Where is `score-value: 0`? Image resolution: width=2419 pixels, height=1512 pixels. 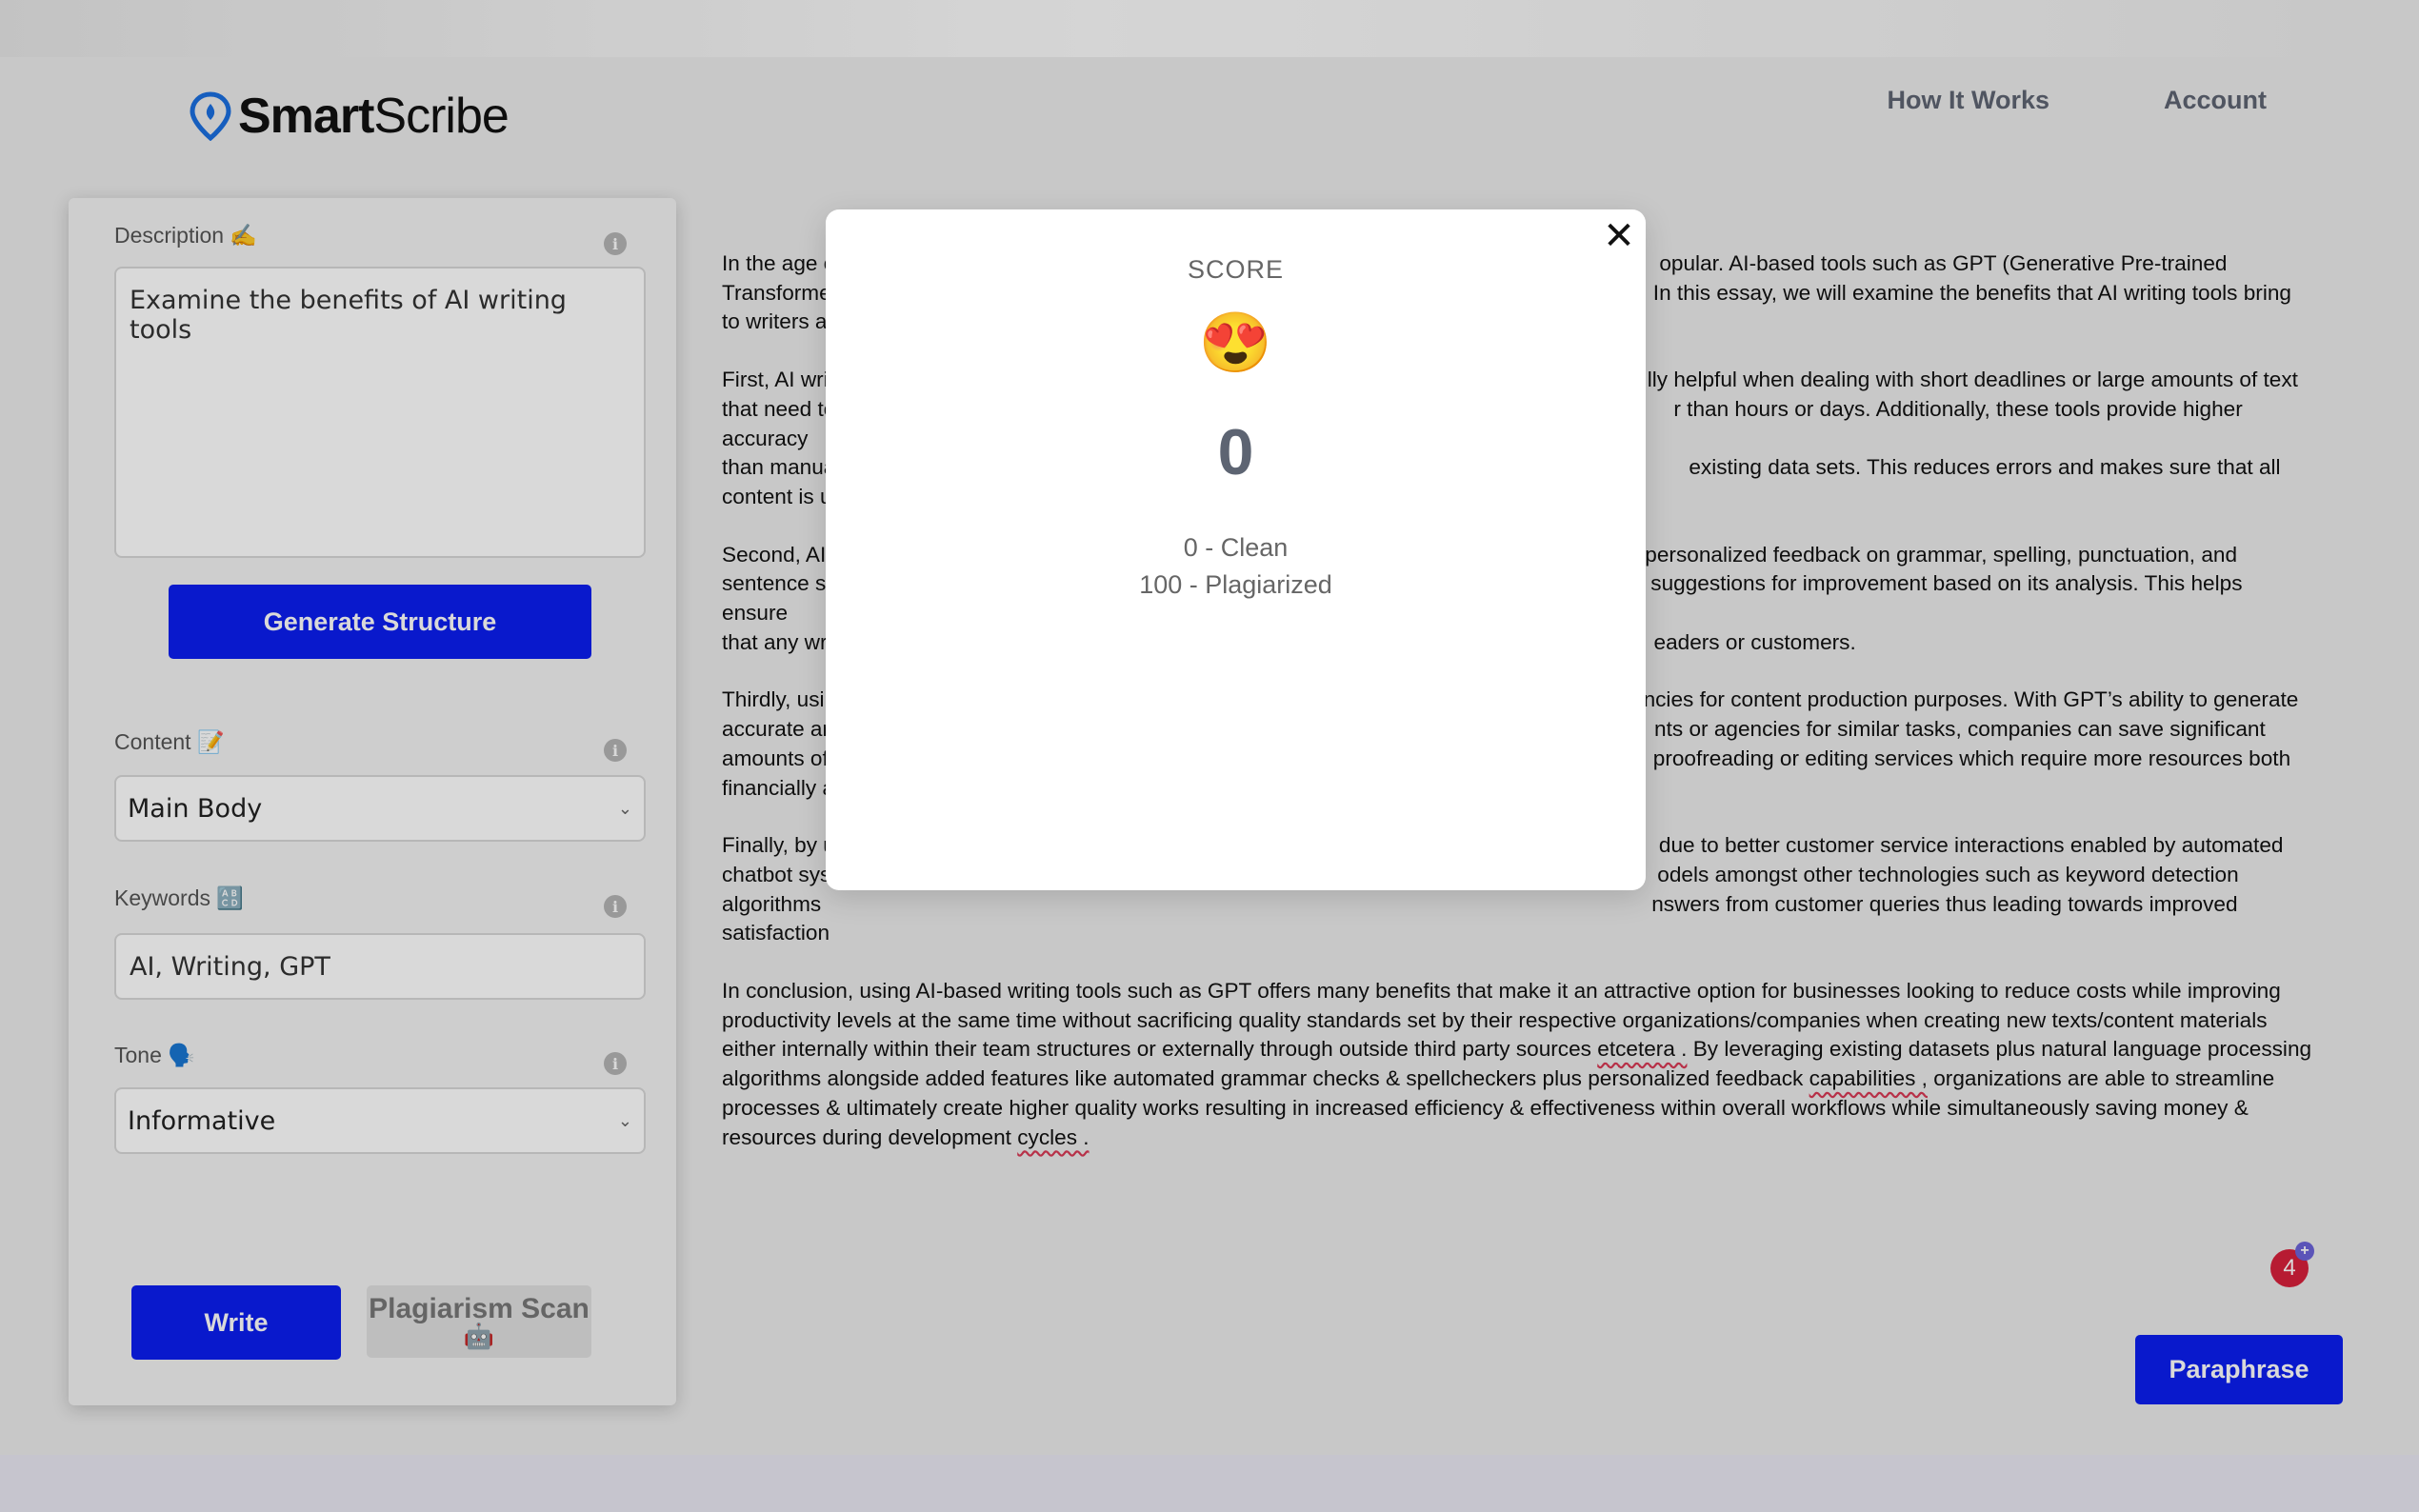
score-value: 0 is located at coordinates (1235, 452).